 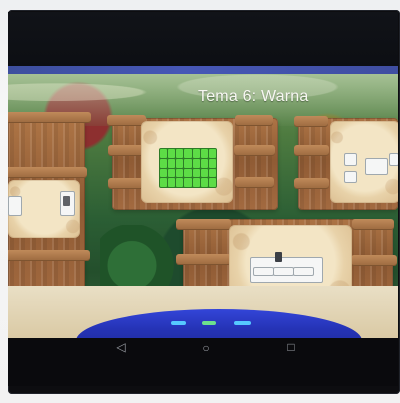 I want to click on left-tile-plank-top, so click(x=49, y=117).